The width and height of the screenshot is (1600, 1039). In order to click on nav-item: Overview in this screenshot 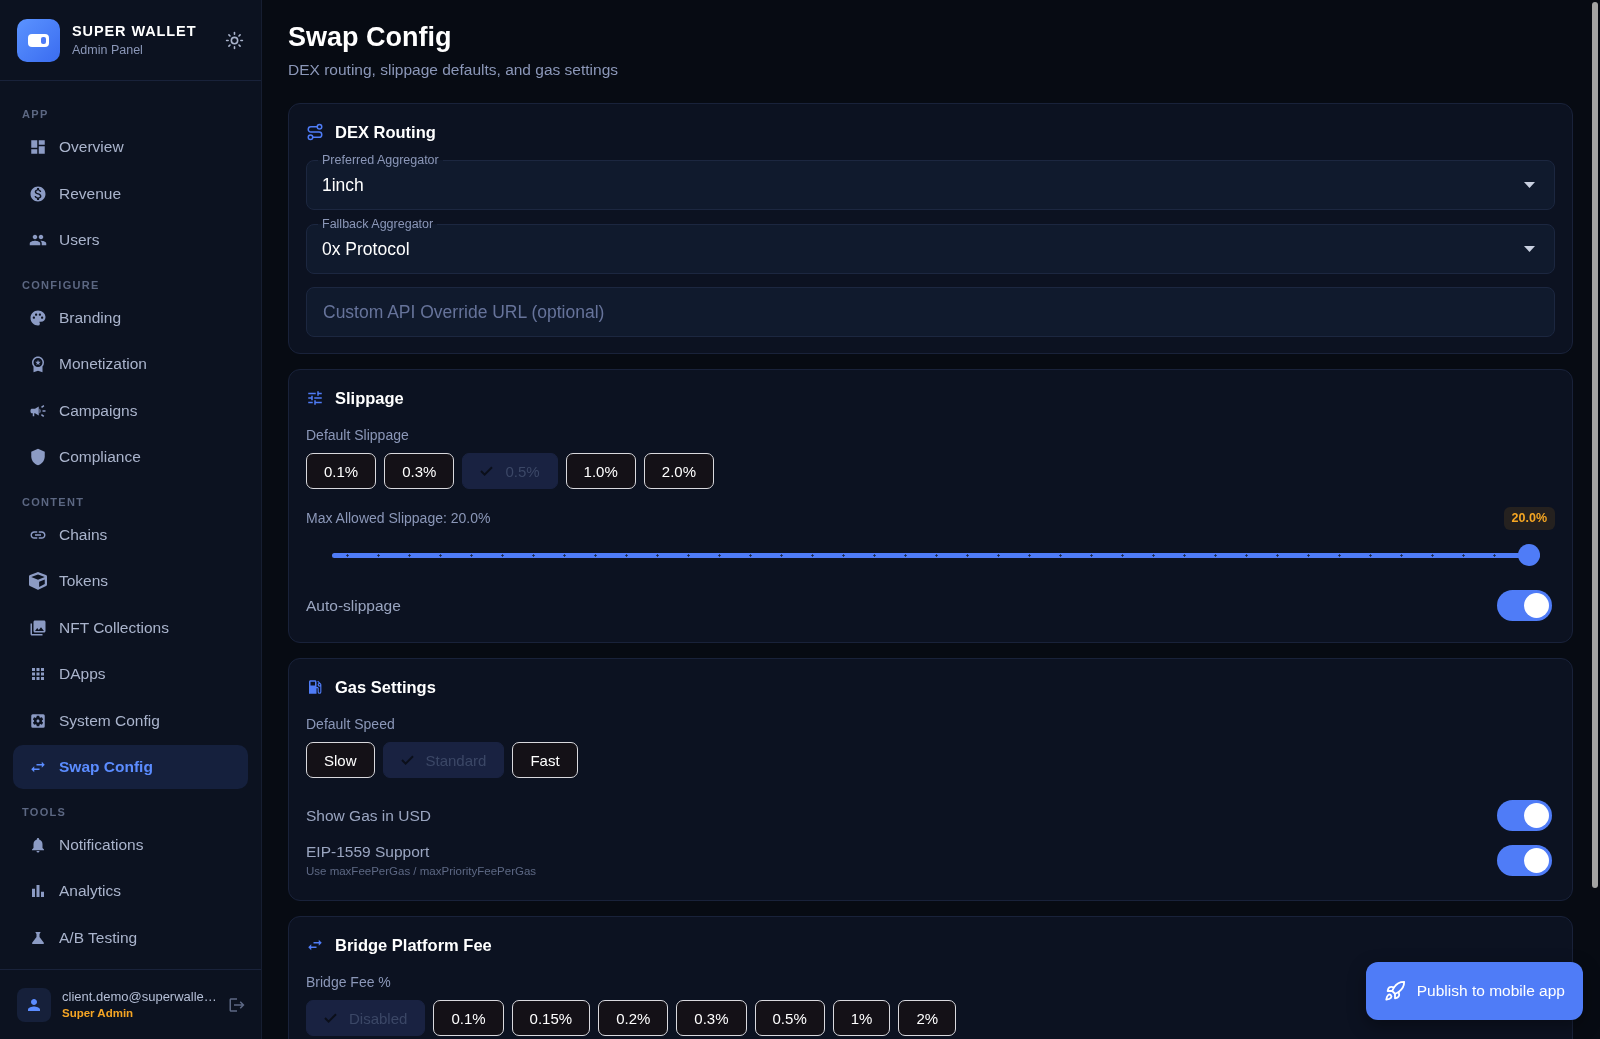, I will do `click(130, 147)`.